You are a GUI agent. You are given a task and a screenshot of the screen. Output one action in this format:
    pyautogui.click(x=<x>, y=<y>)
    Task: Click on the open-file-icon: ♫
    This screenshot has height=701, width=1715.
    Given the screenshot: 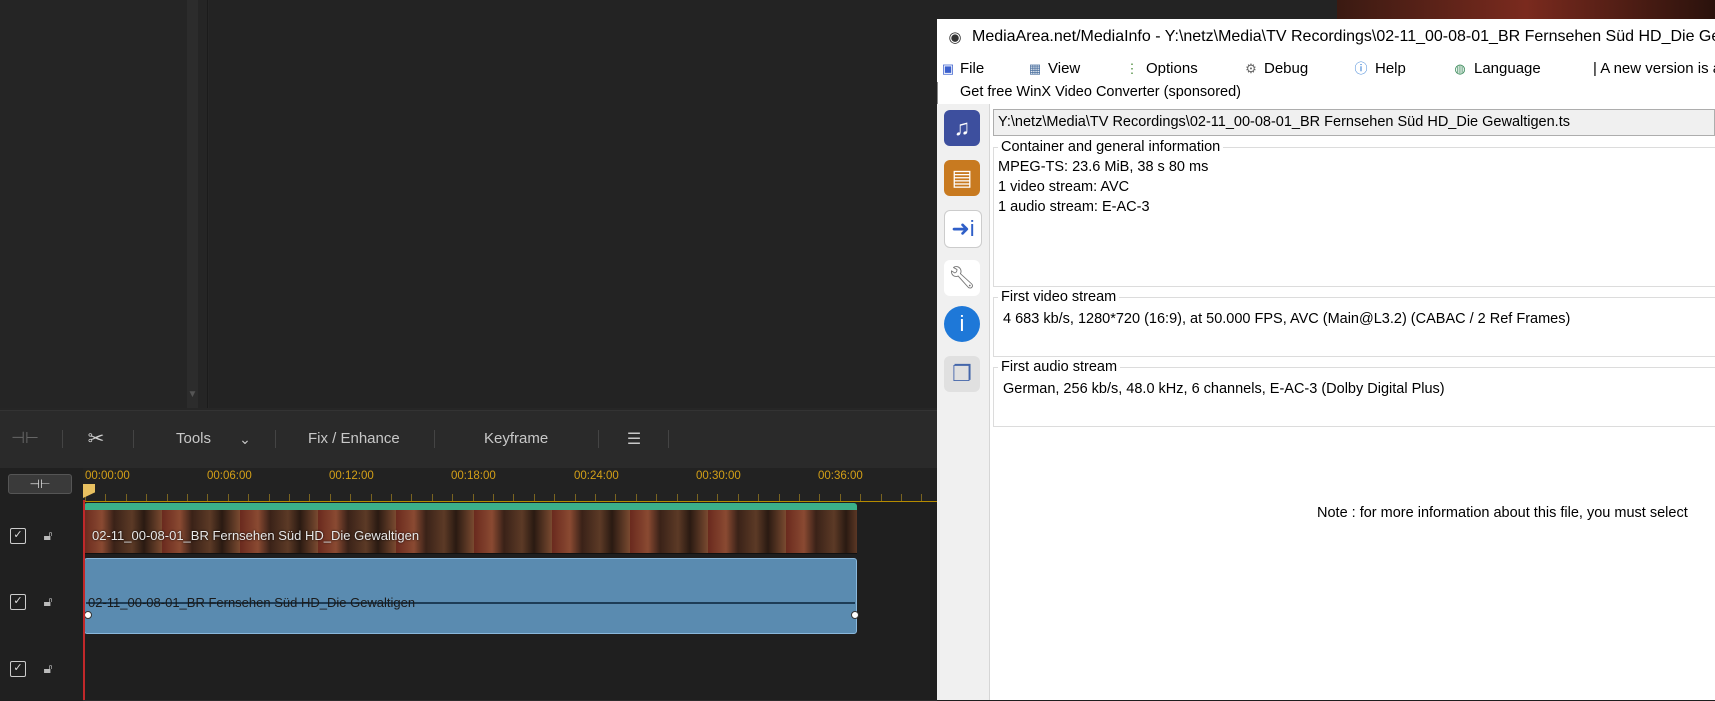 What is the action you would take?
    pyautogui.click(x=962, y=128)
    